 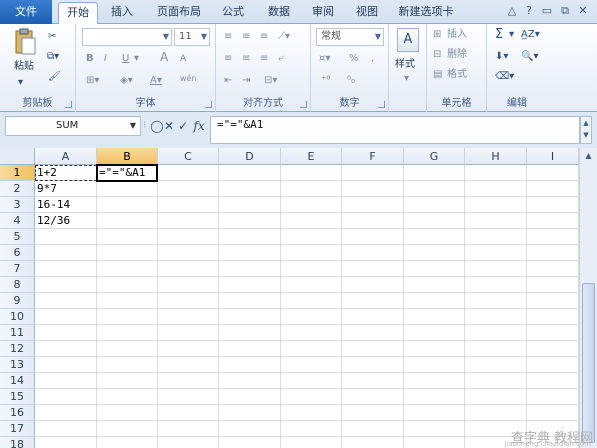 What do you see at coordinates (529, 11) in the screenshot?
I see `help-icon: ?` at bounding box center [529, 11].